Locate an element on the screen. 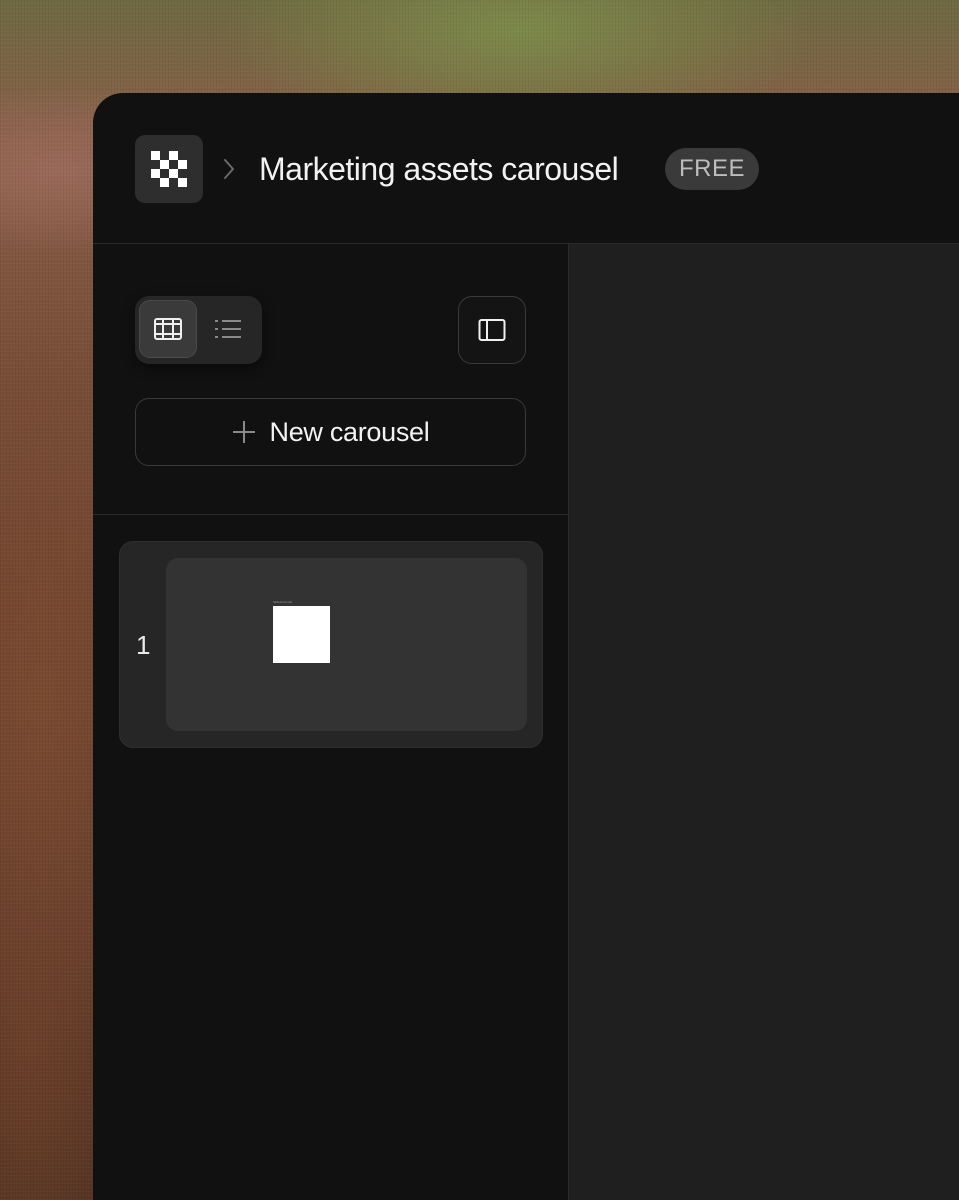 The image size is (959, 1200). checkerboard-logo-icon is located at coordinates (169, 169).